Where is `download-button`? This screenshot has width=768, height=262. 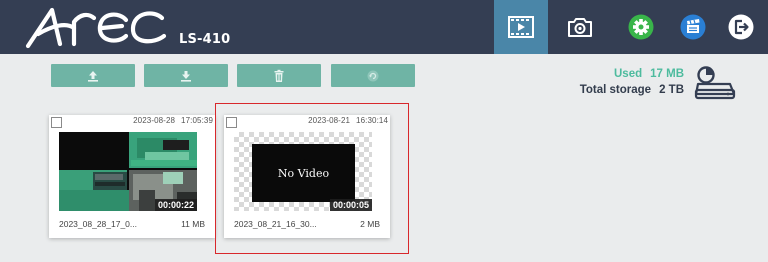
download-button is located at coordinates (186, 75).